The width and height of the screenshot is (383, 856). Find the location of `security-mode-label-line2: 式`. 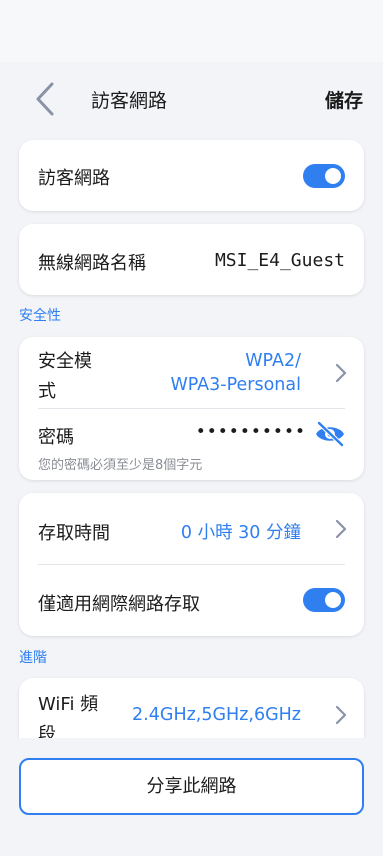

security-mode-label-line2: 式 is located at coordinates (47, 391).